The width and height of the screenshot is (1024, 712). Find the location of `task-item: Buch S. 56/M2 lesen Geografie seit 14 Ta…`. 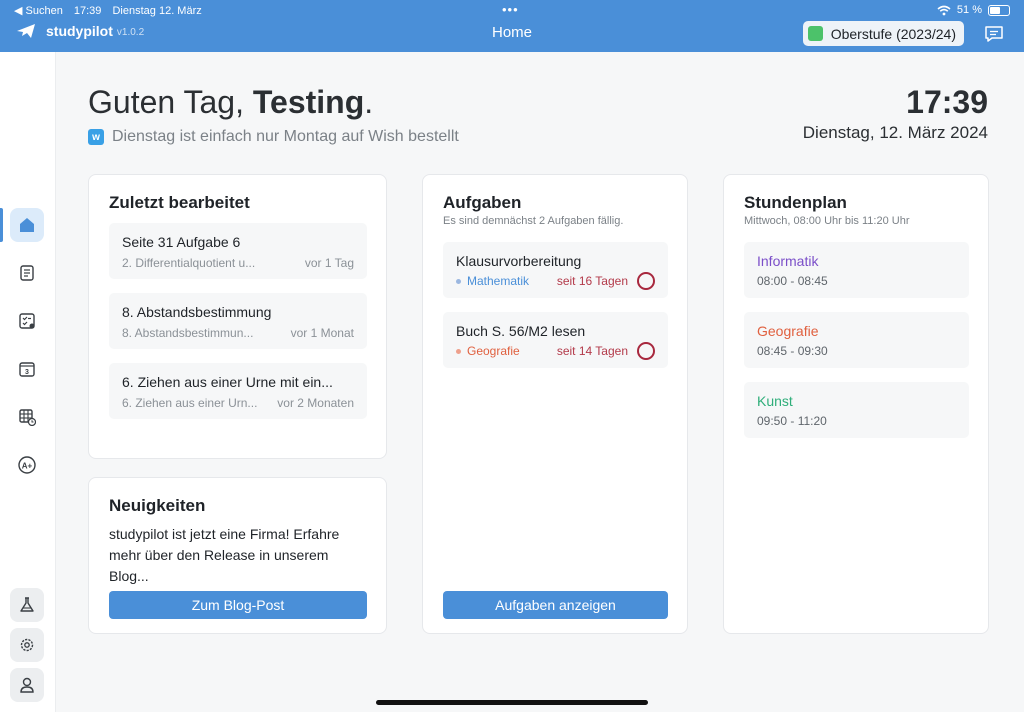

task-item: Buch S. 56/M2 lesen Geografie seit 14 Ta… is located at coordinates (555, 340).